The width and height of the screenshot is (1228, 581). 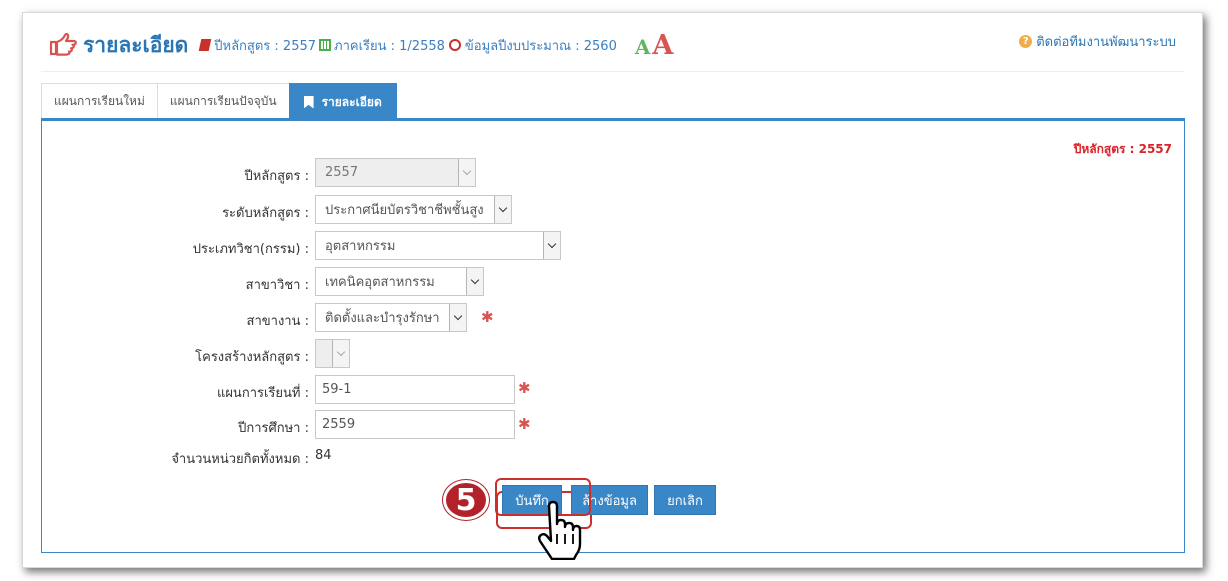 What do you see at coordinates (342, 172) in the screenshot?
I see `curriculum-year-value: 2557` at bounding box center [342, 172].